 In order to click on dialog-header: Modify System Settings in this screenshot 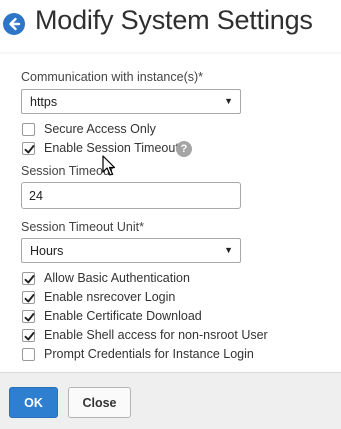, I will do `click(170, 25)`.